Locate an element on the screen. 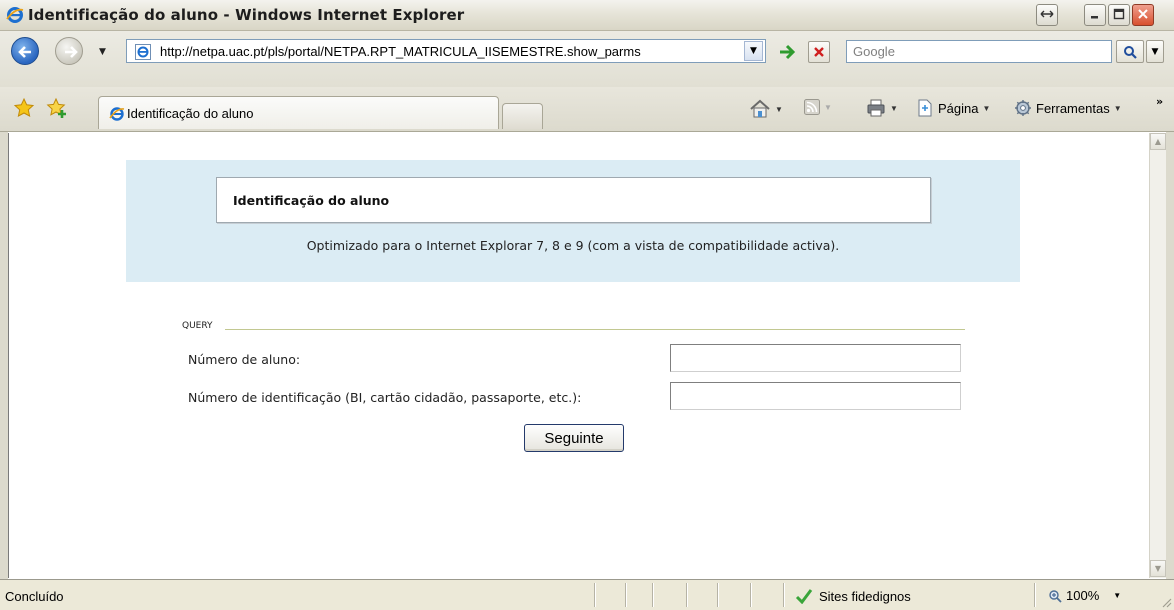 This screenshot has height=610, width=1174. query-section-label: QUERY is located at coordinates (197, 326).